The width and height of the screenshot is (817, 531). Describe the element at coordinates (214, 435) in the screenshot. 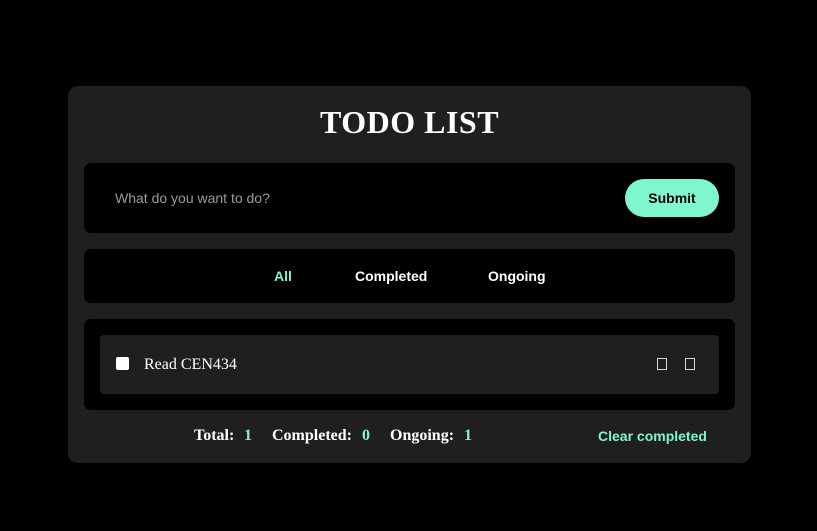

I see `total-label: Total:` at that location.